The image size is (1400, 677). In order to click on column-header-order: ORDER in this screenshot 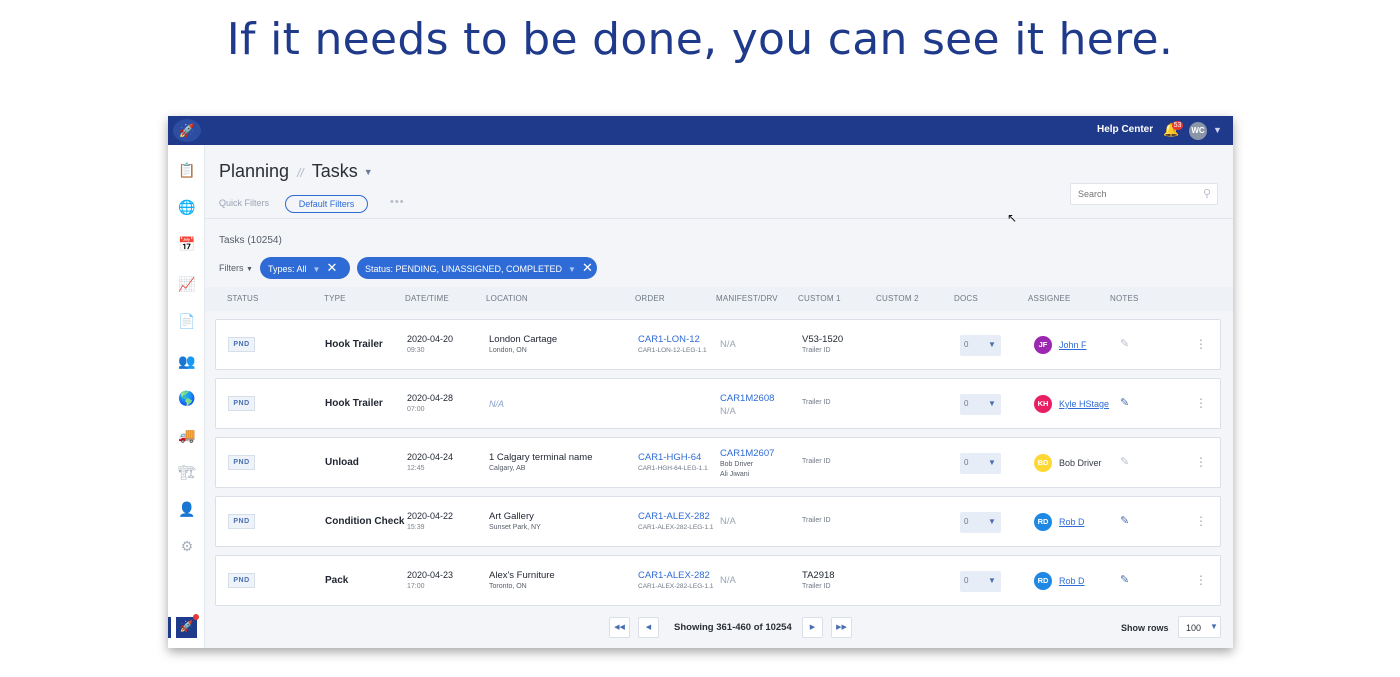, I will do `click(650, 298)`.